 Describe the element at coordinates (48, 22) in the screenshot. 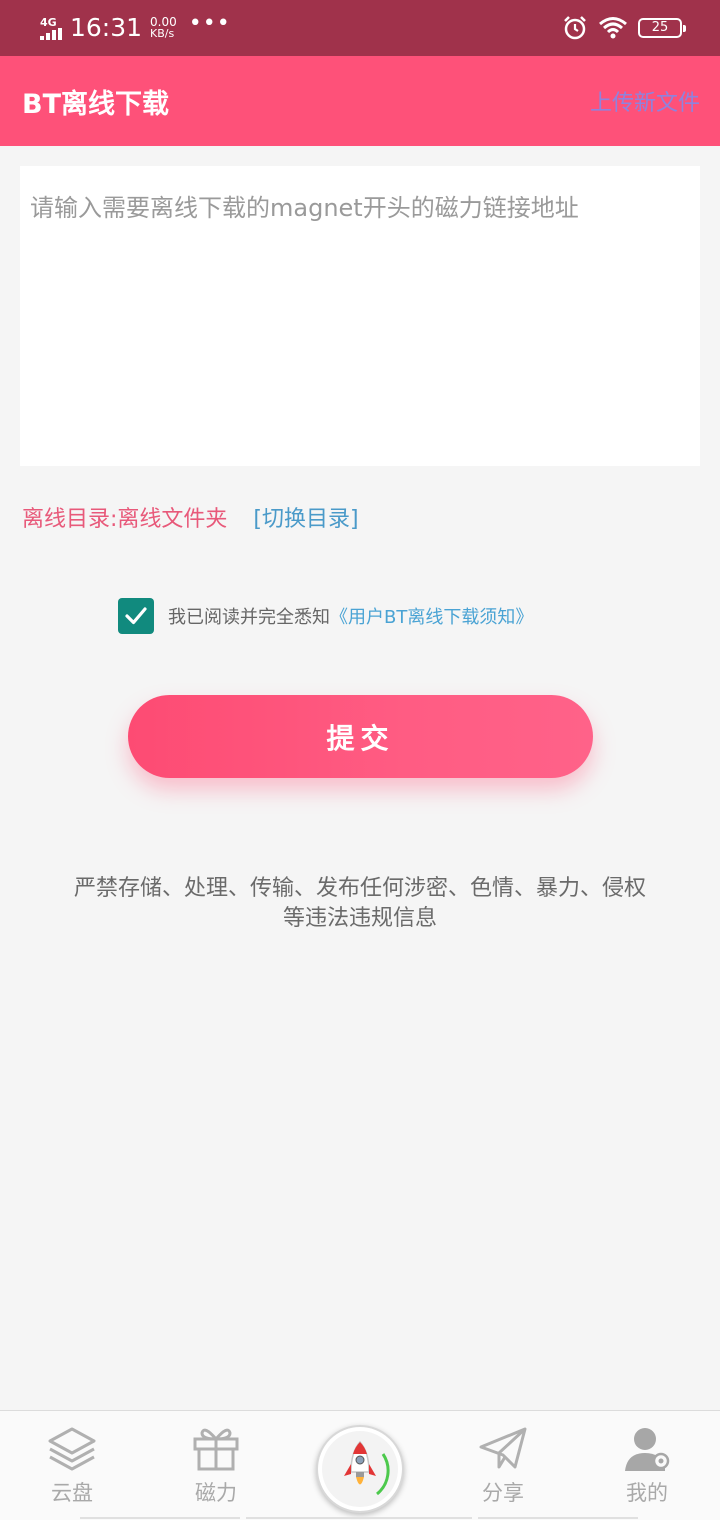

I see `network-type: 4G` at that location.